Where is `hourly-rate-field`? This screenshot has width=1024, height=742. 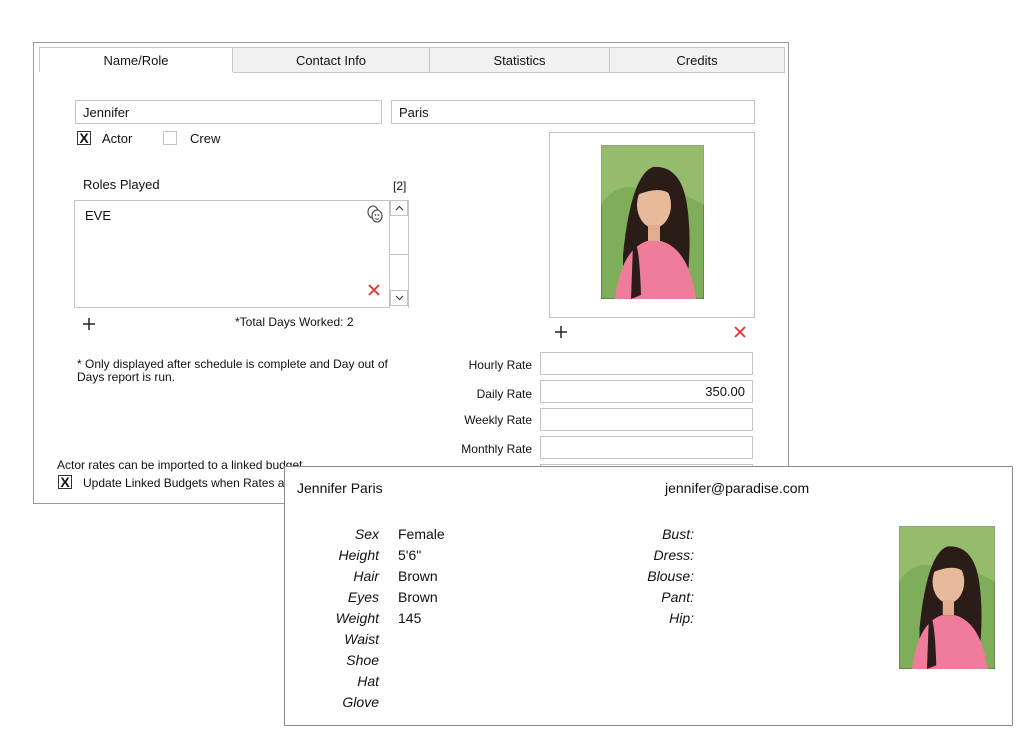
hourly-rate-field is located at coordinates (646, 363).